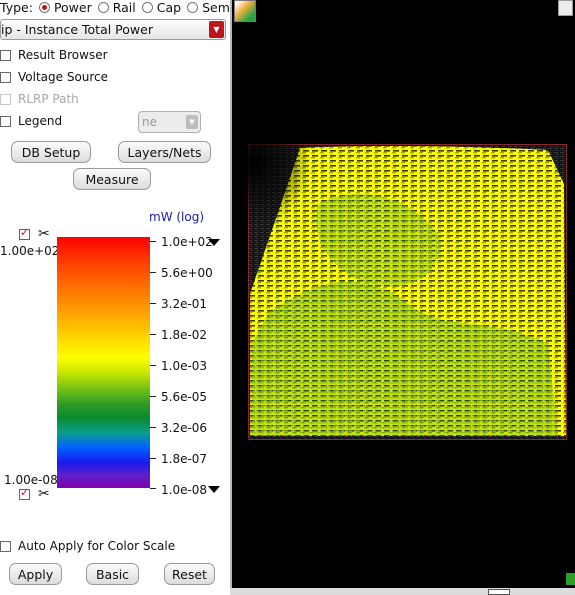  I want to click on upper-limit-checkbox, so click(24, 233).